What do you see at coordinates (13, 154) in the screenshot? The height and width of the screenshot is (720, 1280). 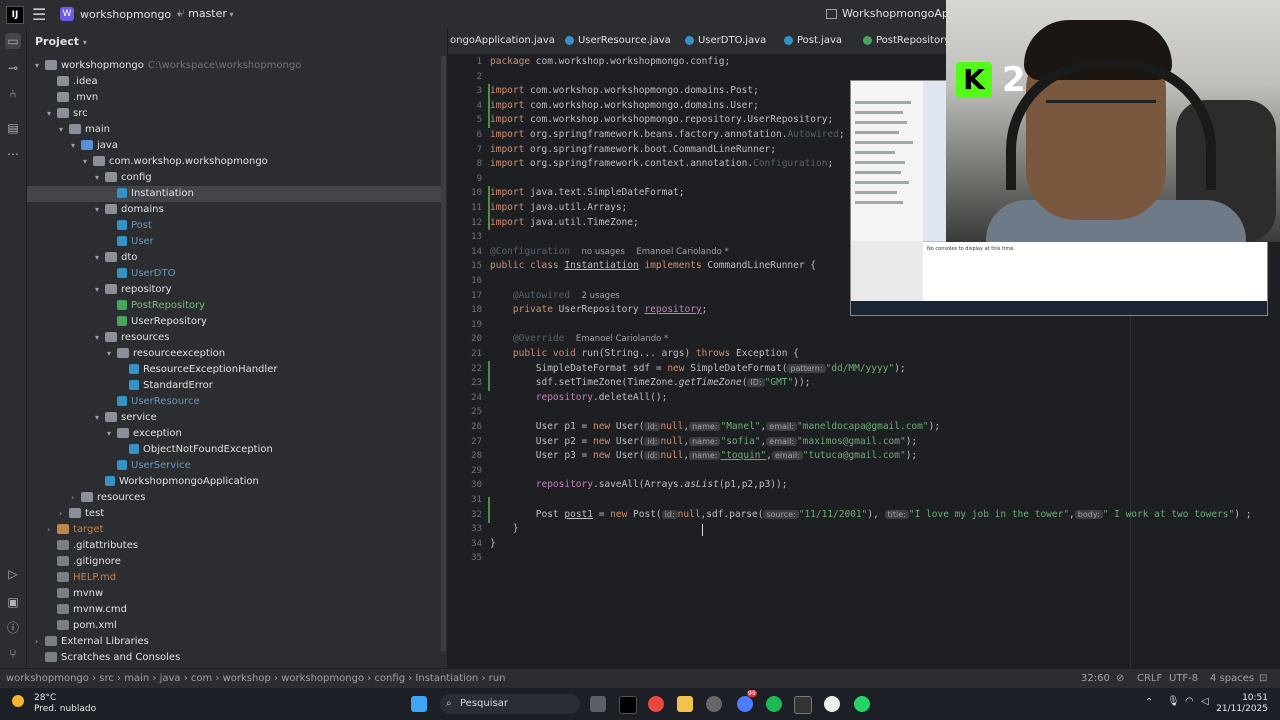 I see `more-icon: ⋯` at bounding box center [13, 154].